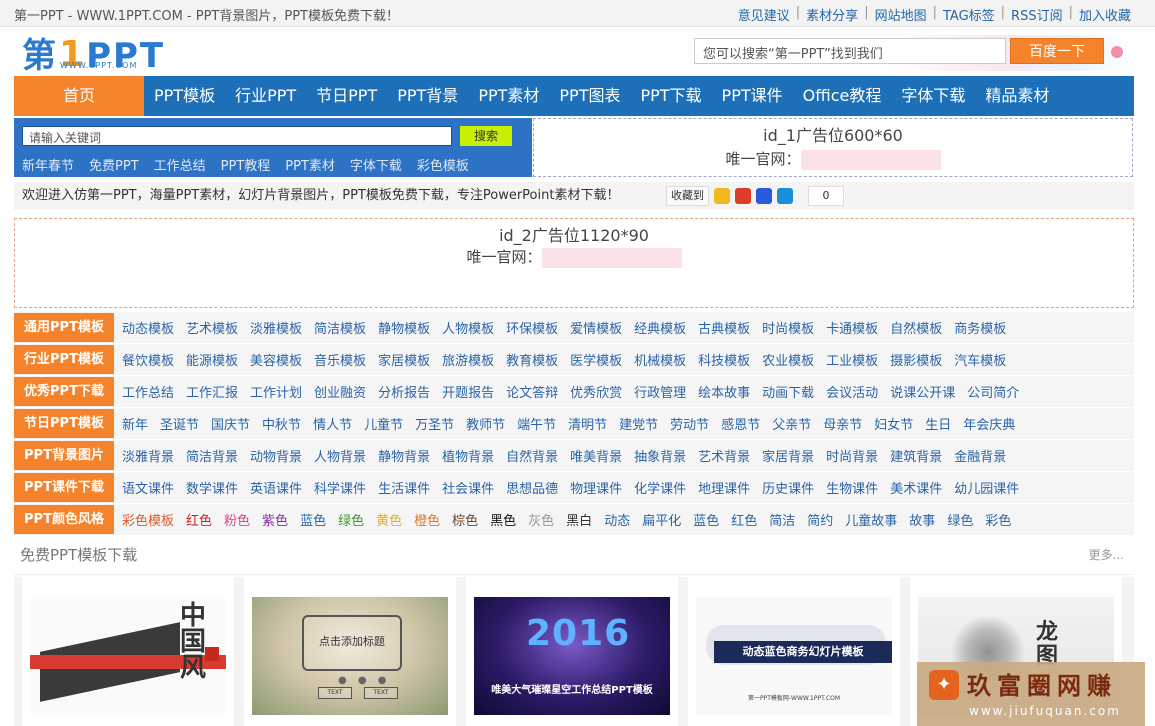  What do you see at coordinates (596, 327) in the screenshot?
I see `category-link: 爱情模板` at bounding box center [596, 327].